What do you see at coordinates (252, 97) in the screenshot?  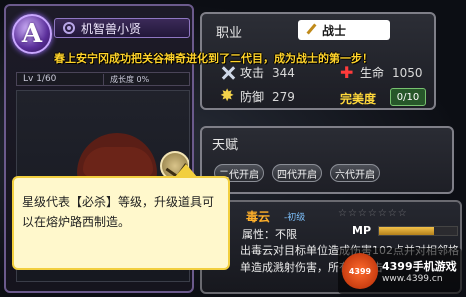 I see `defense-label: 防御` at bounding box center [252, 97].